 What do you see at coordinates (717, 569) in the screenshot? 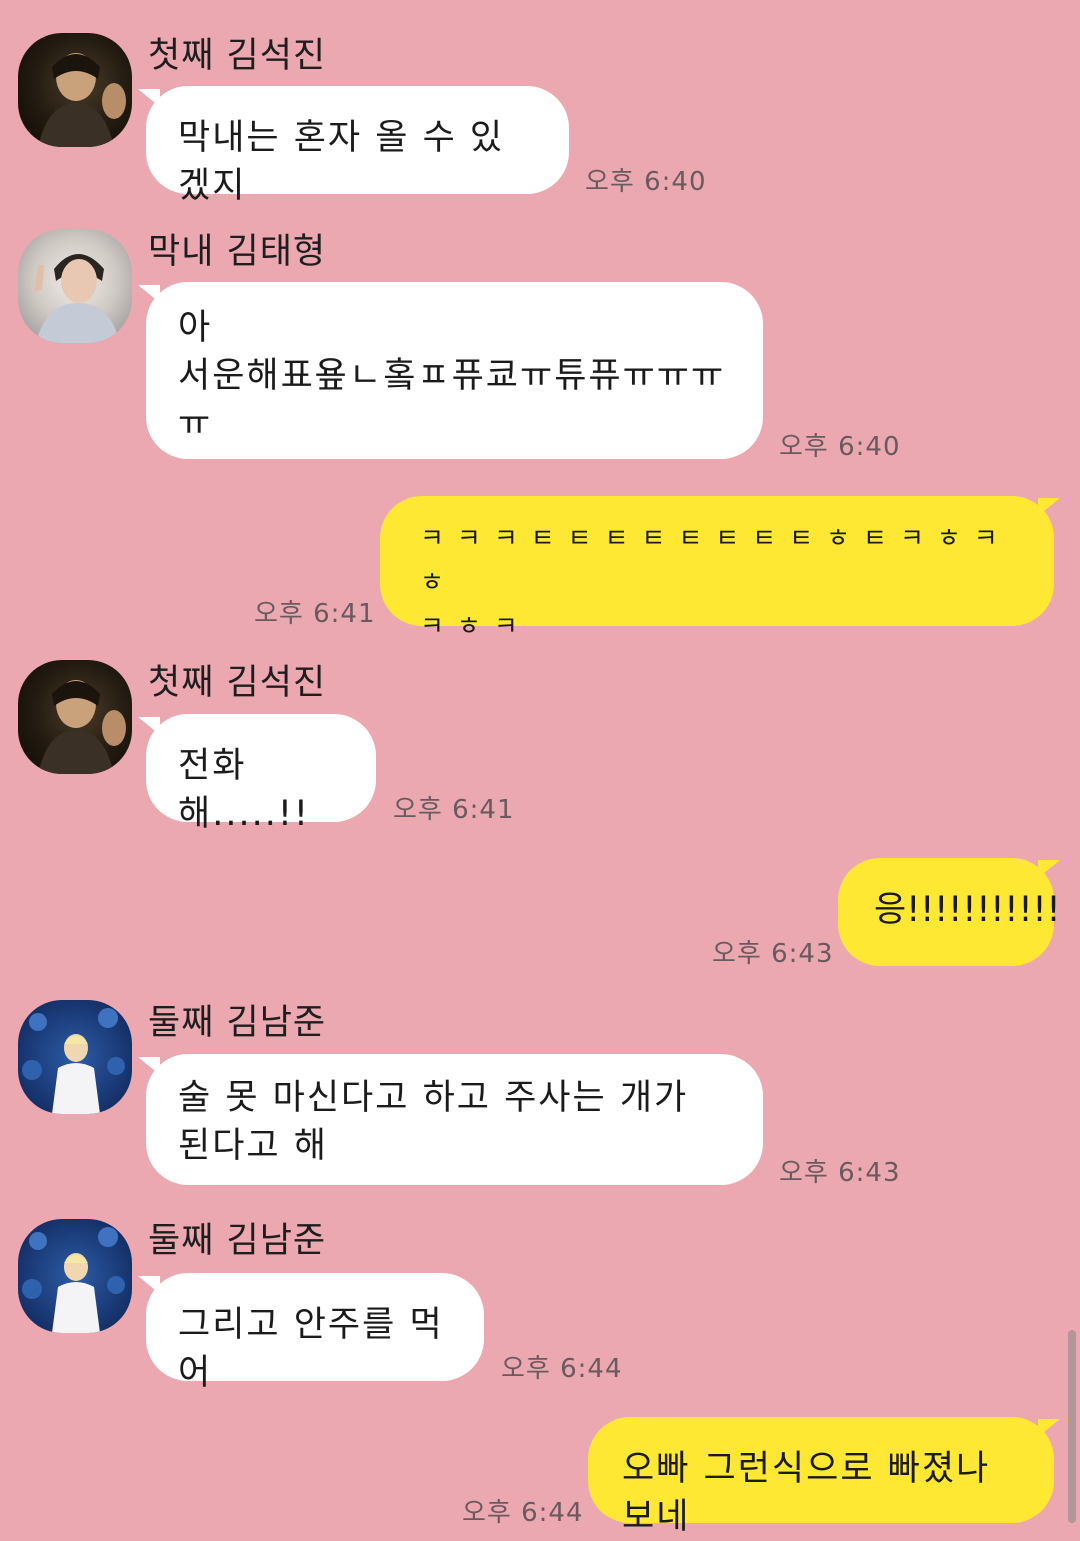
I see `message-bubble: ㅋㅋㅋㅌㅌㅌㅌㅌㅌㅌㅌㅎㅌㅋㅎㅋㅎ ㅋㅎㅋ` at bounding box center [717, 569].